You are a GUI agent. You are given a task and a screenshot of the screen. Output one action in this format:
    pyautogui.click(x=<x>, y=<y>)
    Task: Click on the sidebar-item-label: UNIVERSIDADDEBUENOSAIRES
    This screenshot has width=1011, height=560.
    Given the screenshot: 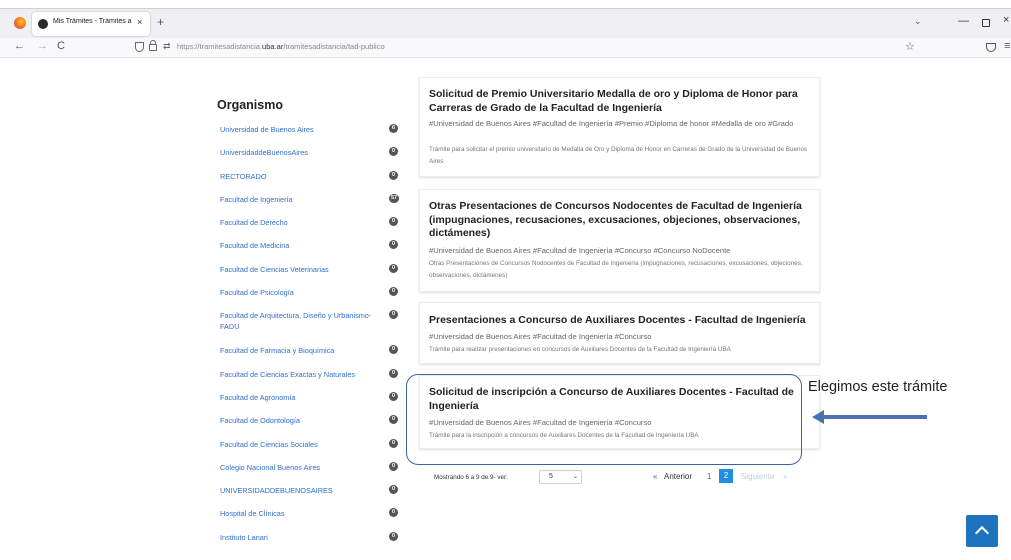 What is the action you would take?
    pyautogui.click(x=300, y=490)
    